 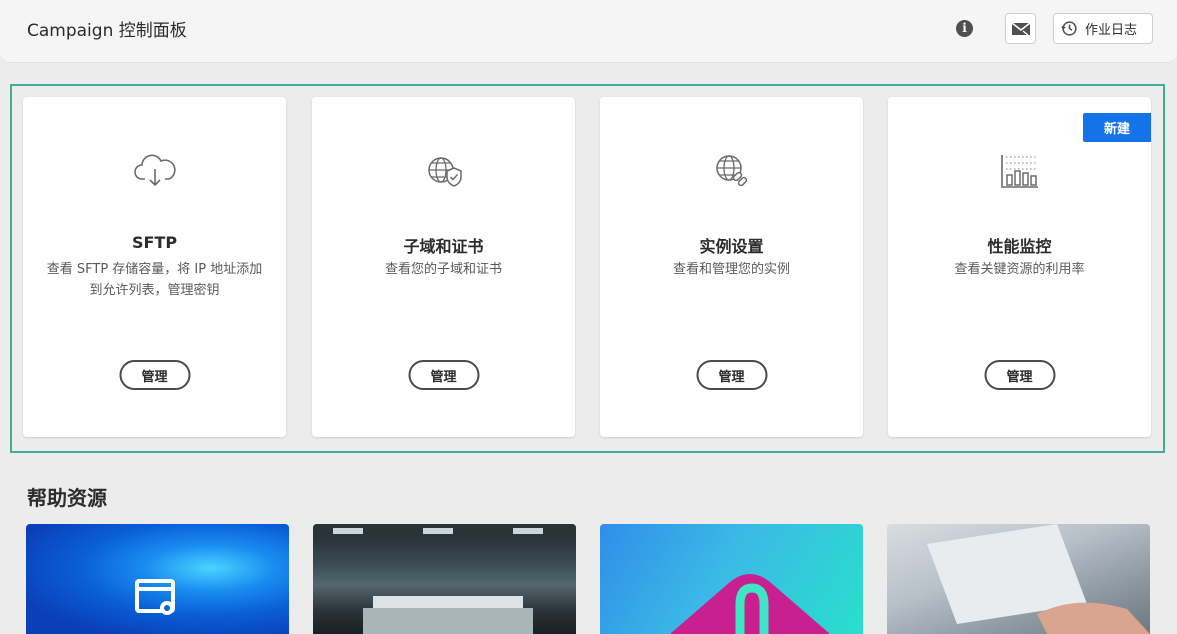 I want to click on card-description: 查看 SFTP 存储容量，将 IP 地址添加到允许列表，管理密钥, so click(x=154, y=280).